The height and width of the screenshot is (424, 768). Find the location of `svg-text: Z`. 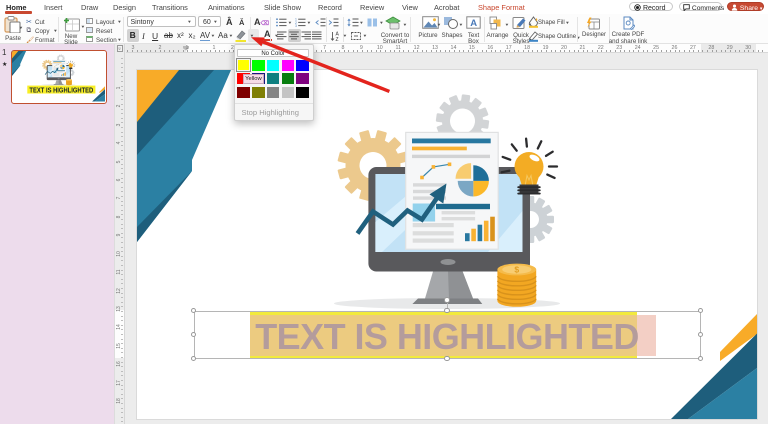

svg-text: Z is located at coordinates (337, 39).